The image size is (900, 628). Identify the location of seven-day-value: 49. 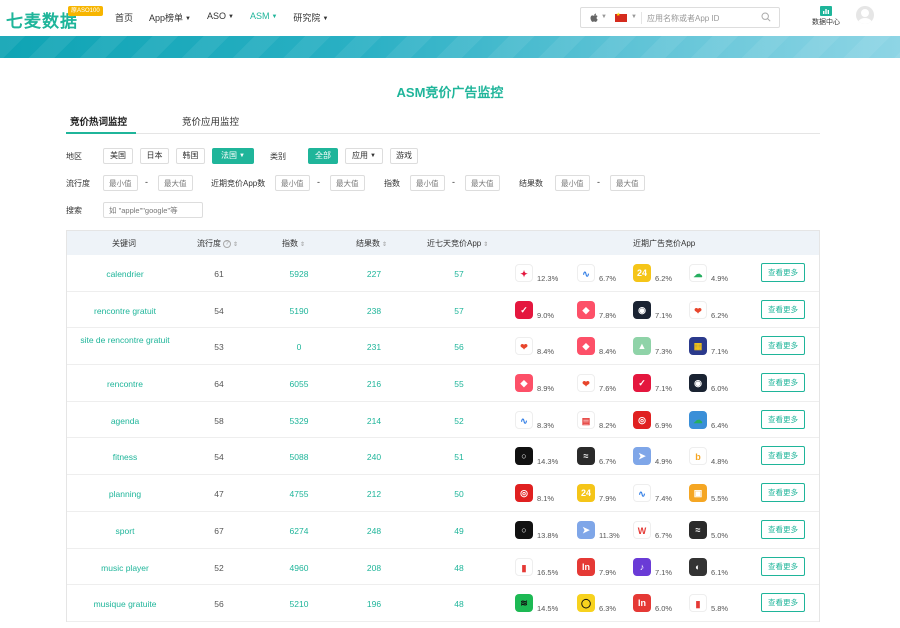
(459, 531).